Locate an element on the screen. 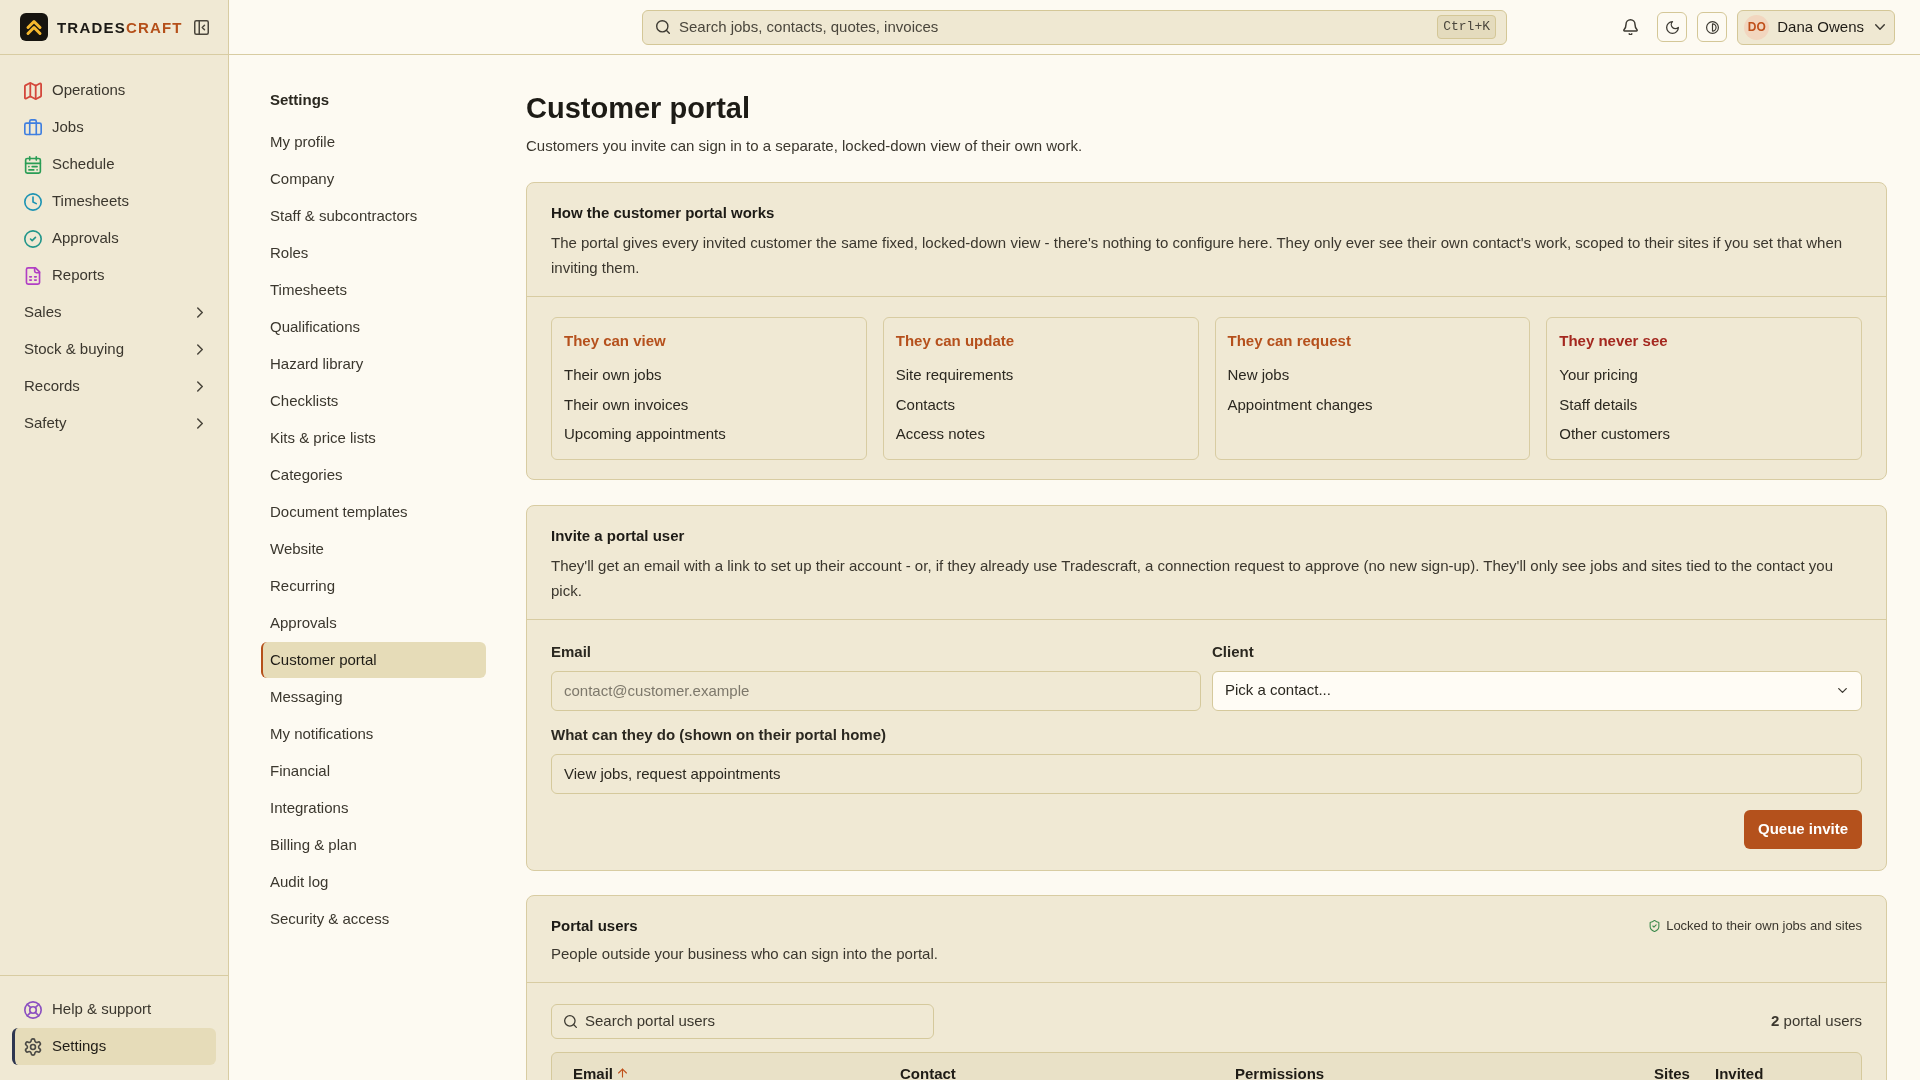  list-item: Appointment changes is located at coordinates (1300, 404).